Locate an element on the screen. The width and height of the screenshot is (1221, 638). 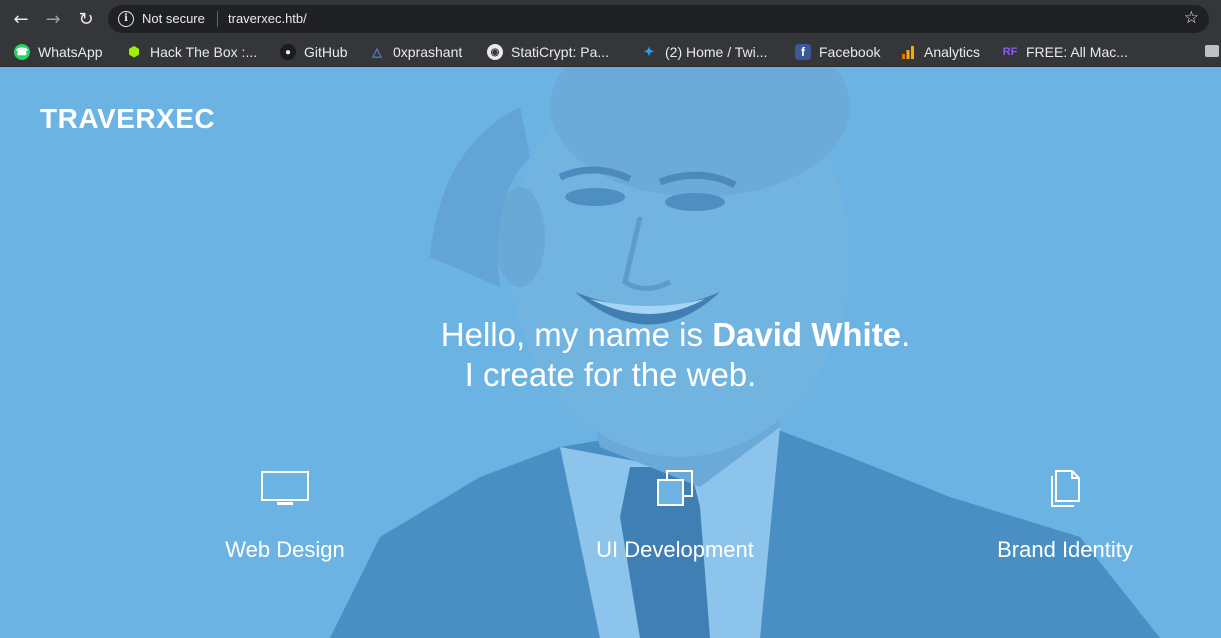
service-web-design: Web Design is located at coordinates (285, 516).